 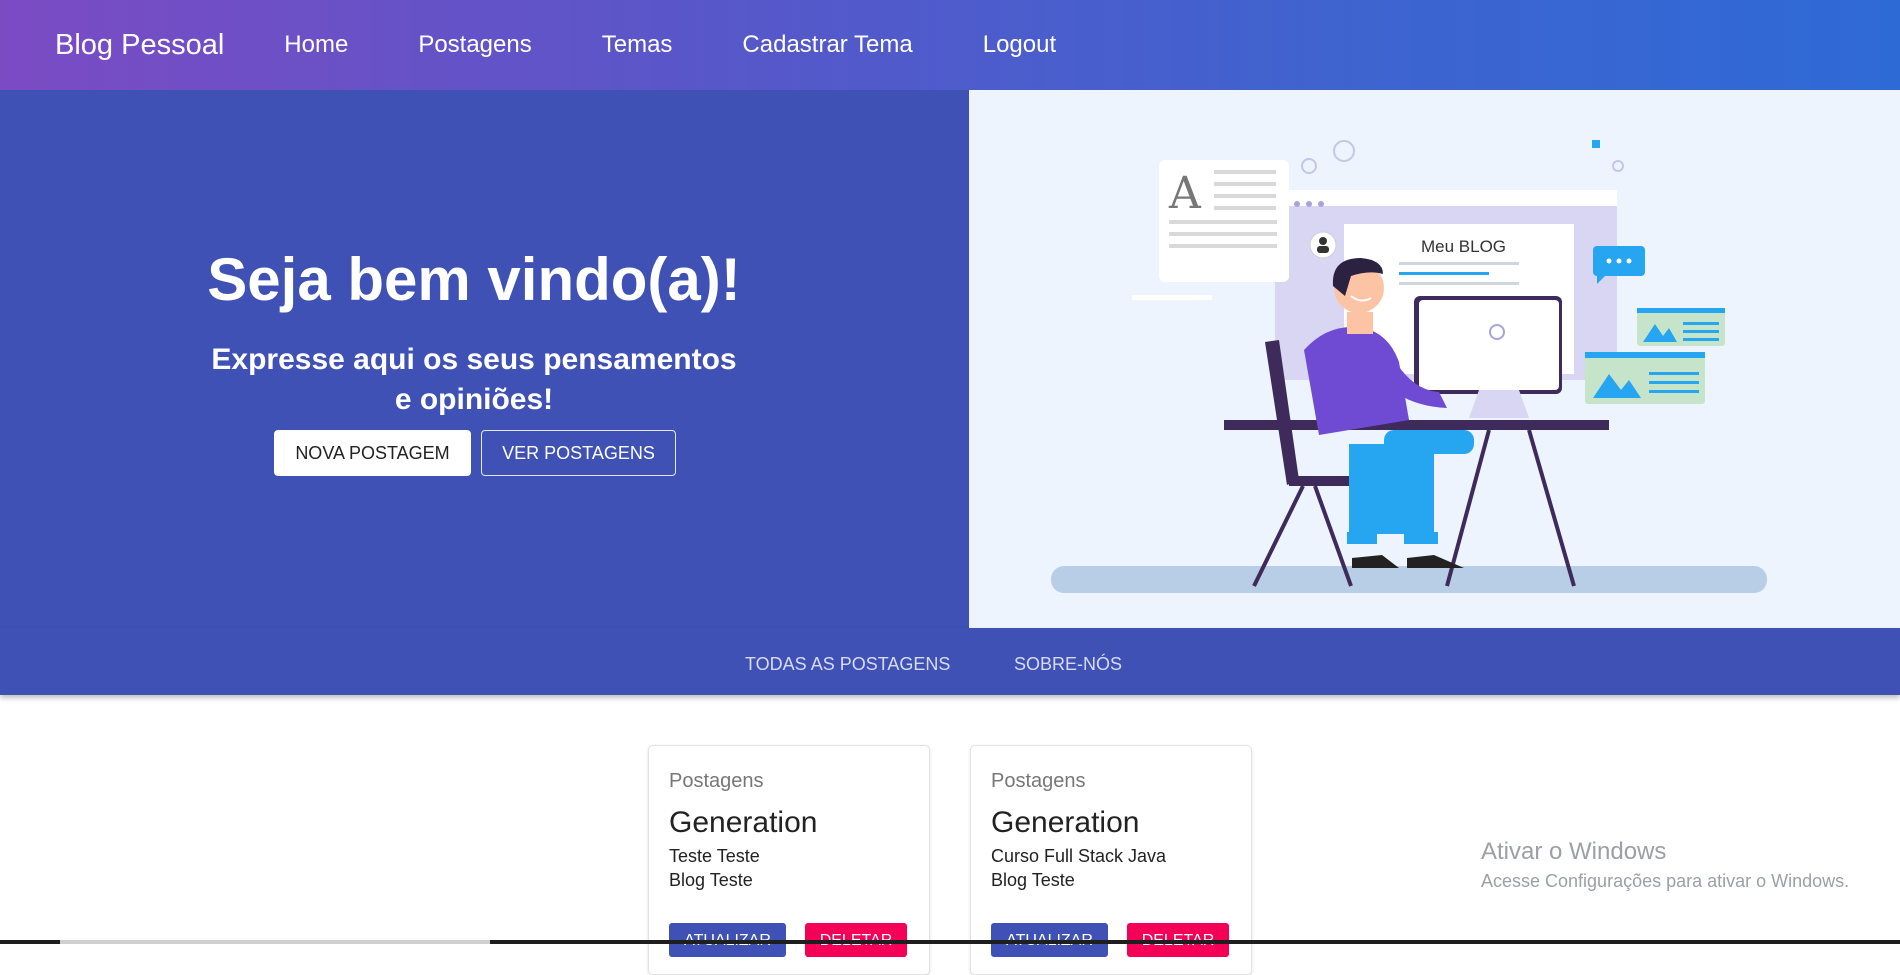 I want to click on new-post-button: NOVA POSTAGEM, so click(x=372, y=453).